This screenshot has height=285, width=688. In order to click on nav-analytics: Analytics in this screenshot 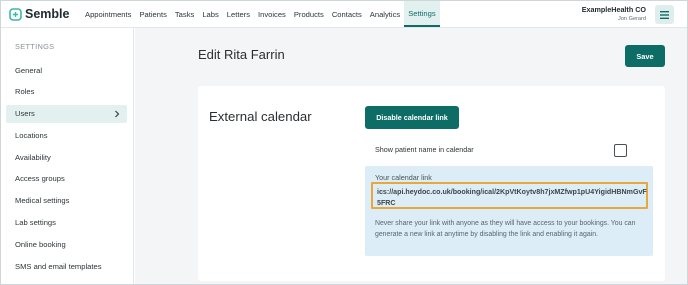, I will do `click(385, 14)`.